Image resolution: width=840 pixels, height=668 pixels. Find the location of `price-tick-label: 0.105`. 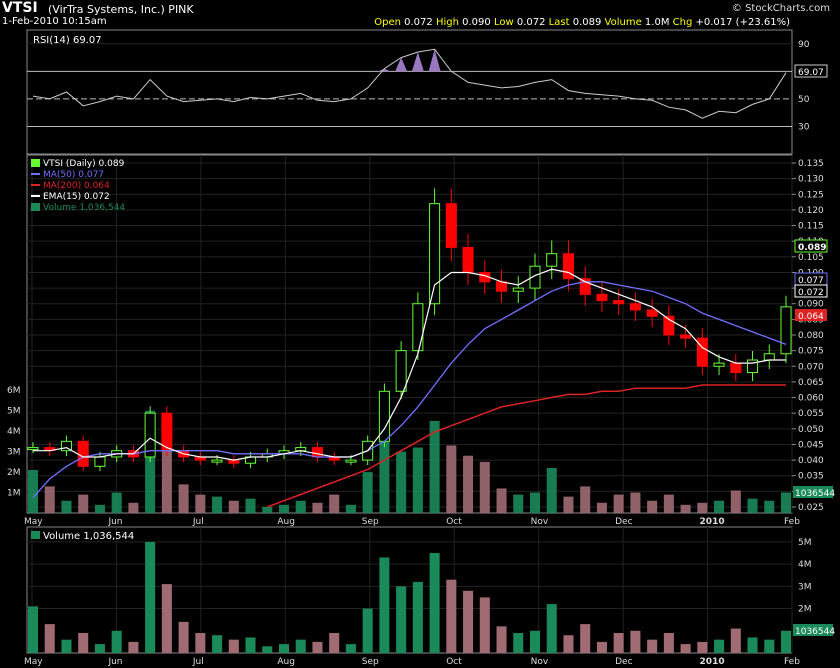

price-tick-label: 0.105 is located at coordinates (811, 258).